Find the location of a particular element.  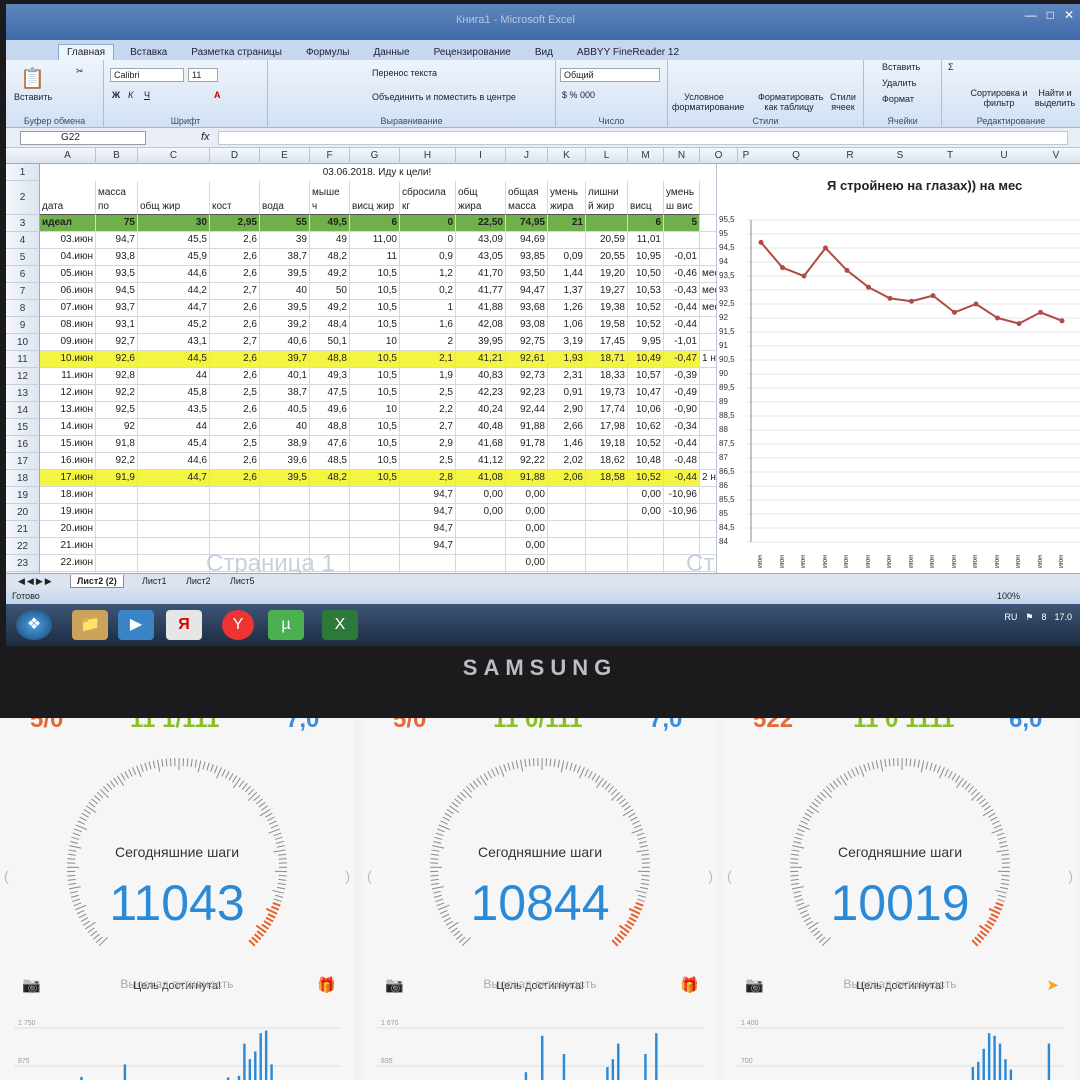

data-cell: -1,01 is located at coordinates (682, 342).